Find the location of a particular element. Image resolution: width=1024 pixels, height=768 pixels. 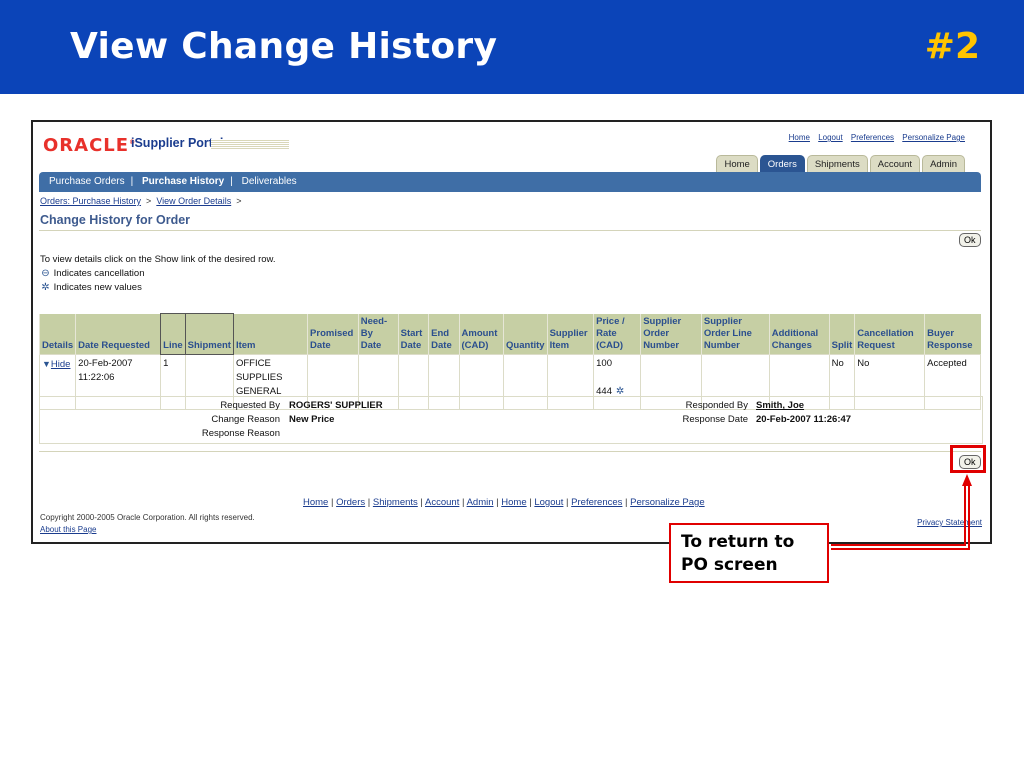

callout-box: To return to PO screen is located at coordinates (749, 553).